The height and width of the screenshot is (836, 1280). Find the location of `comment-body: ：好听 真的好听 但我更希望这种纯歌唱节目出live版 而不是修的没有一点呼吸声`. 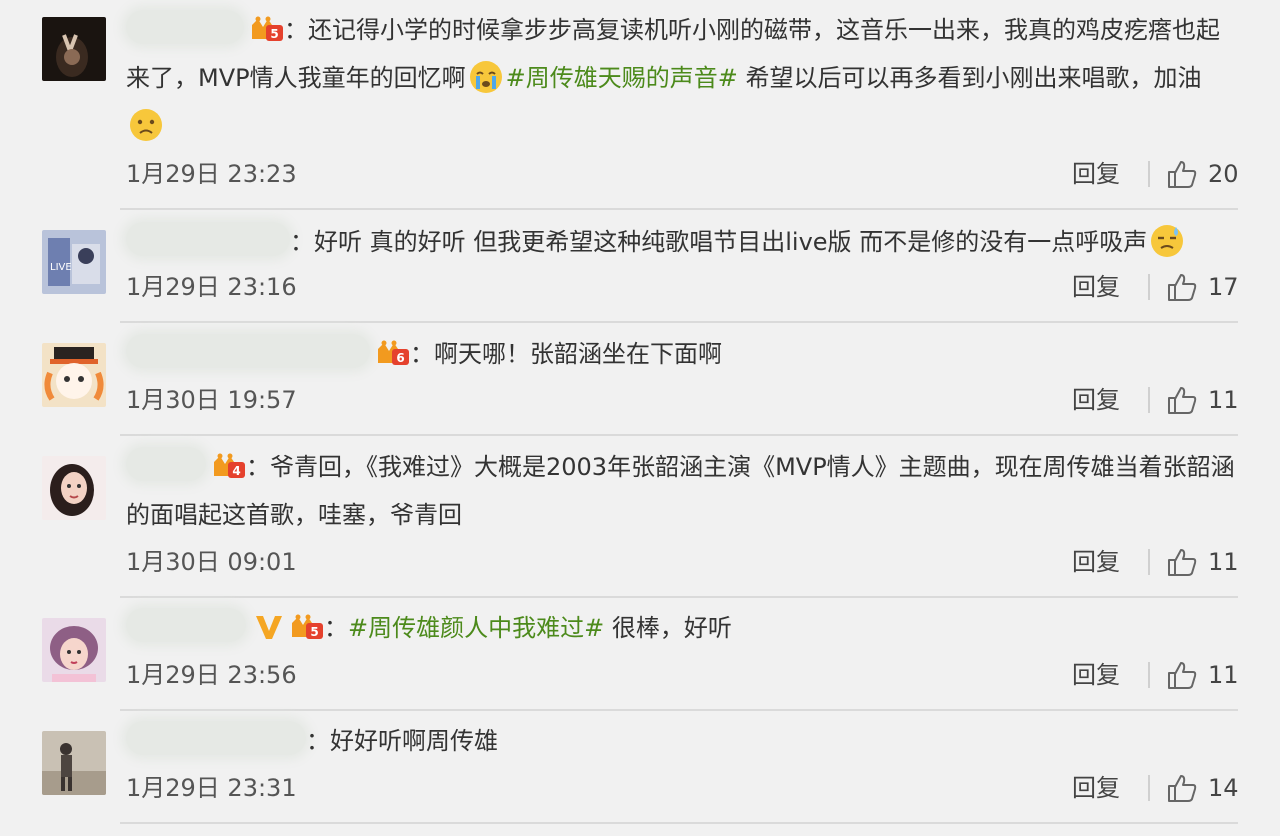

comment-body: ：好听 真的好听 但我更希望这种纯歌唱节目出live版 而不是修的没有一点呼吸声 is located at coordinates (681, 242).